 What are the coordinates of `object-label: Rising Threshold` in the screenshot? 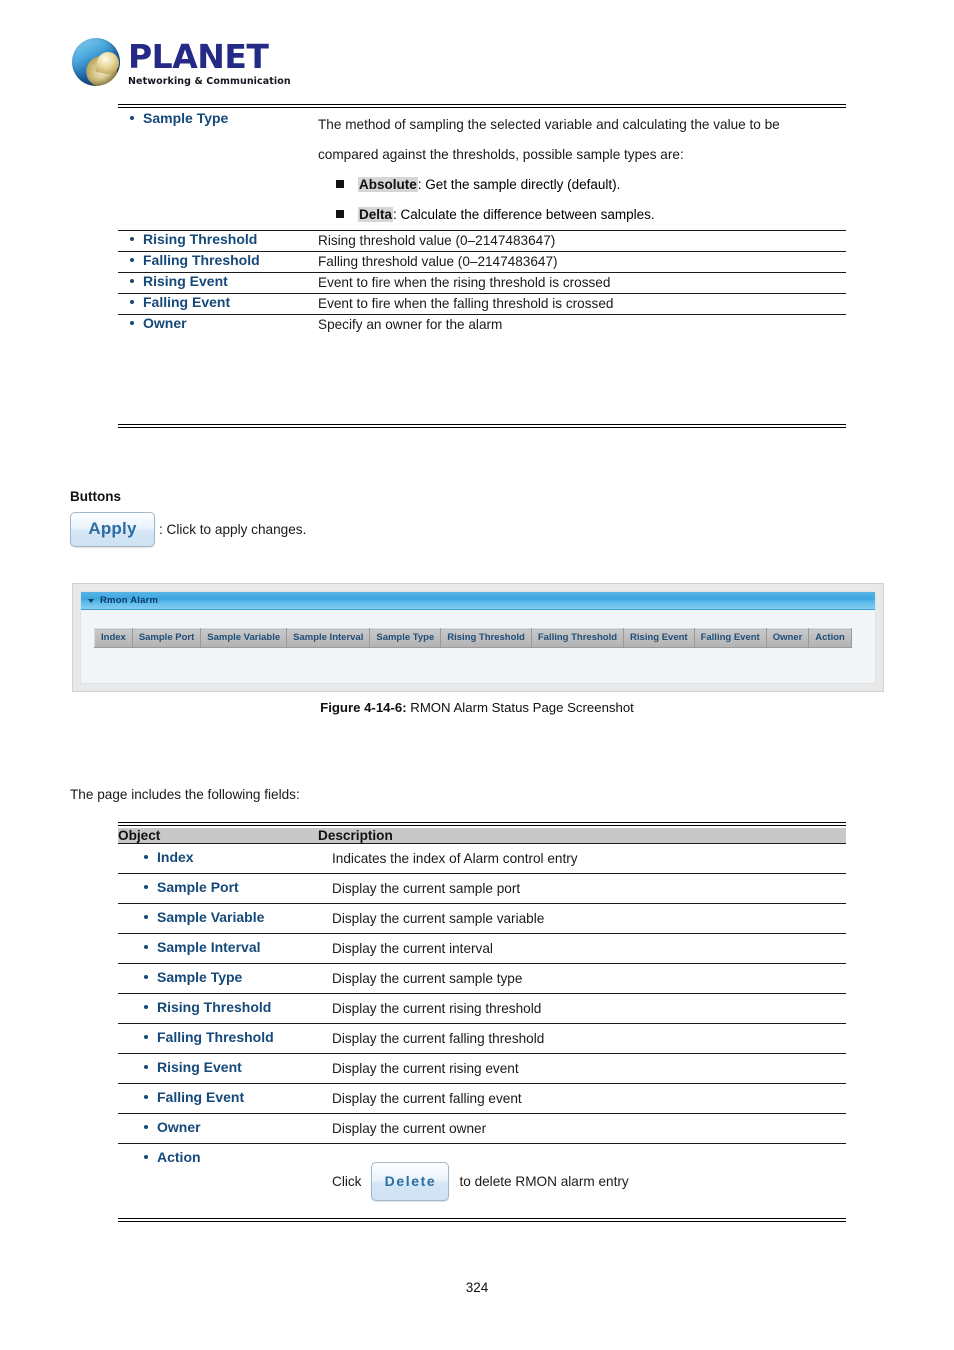 It's located at (200, 239).